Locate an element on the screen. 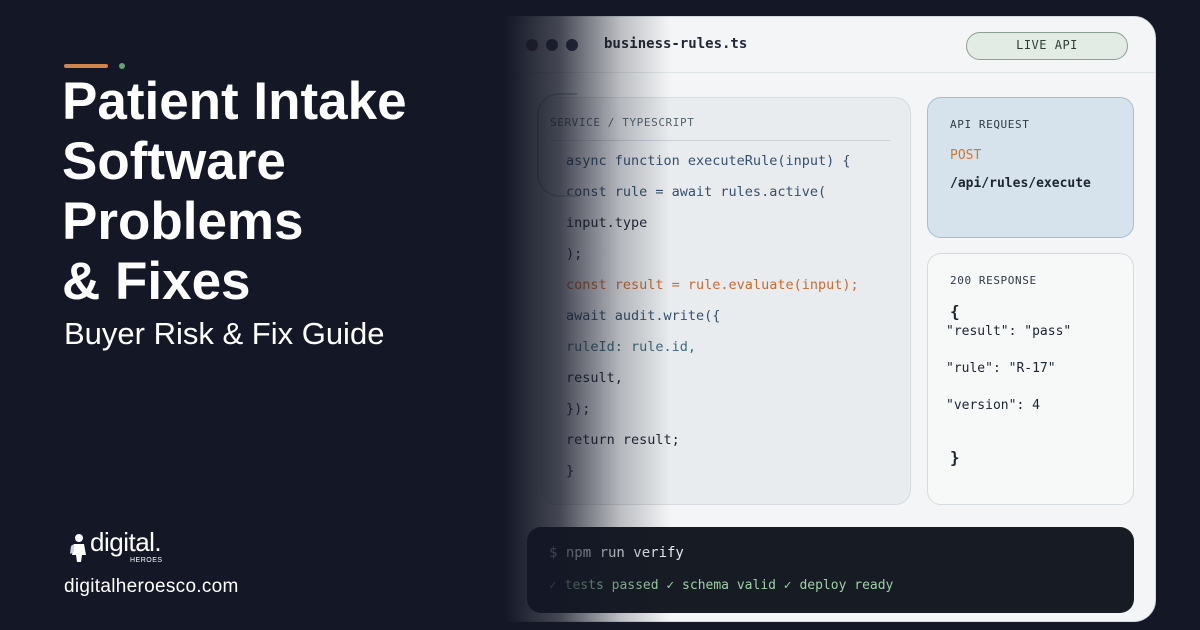 Image resolution: width=1200 pixels, height=630 pixels. brace-decoration is located at coordinates (557, 145).